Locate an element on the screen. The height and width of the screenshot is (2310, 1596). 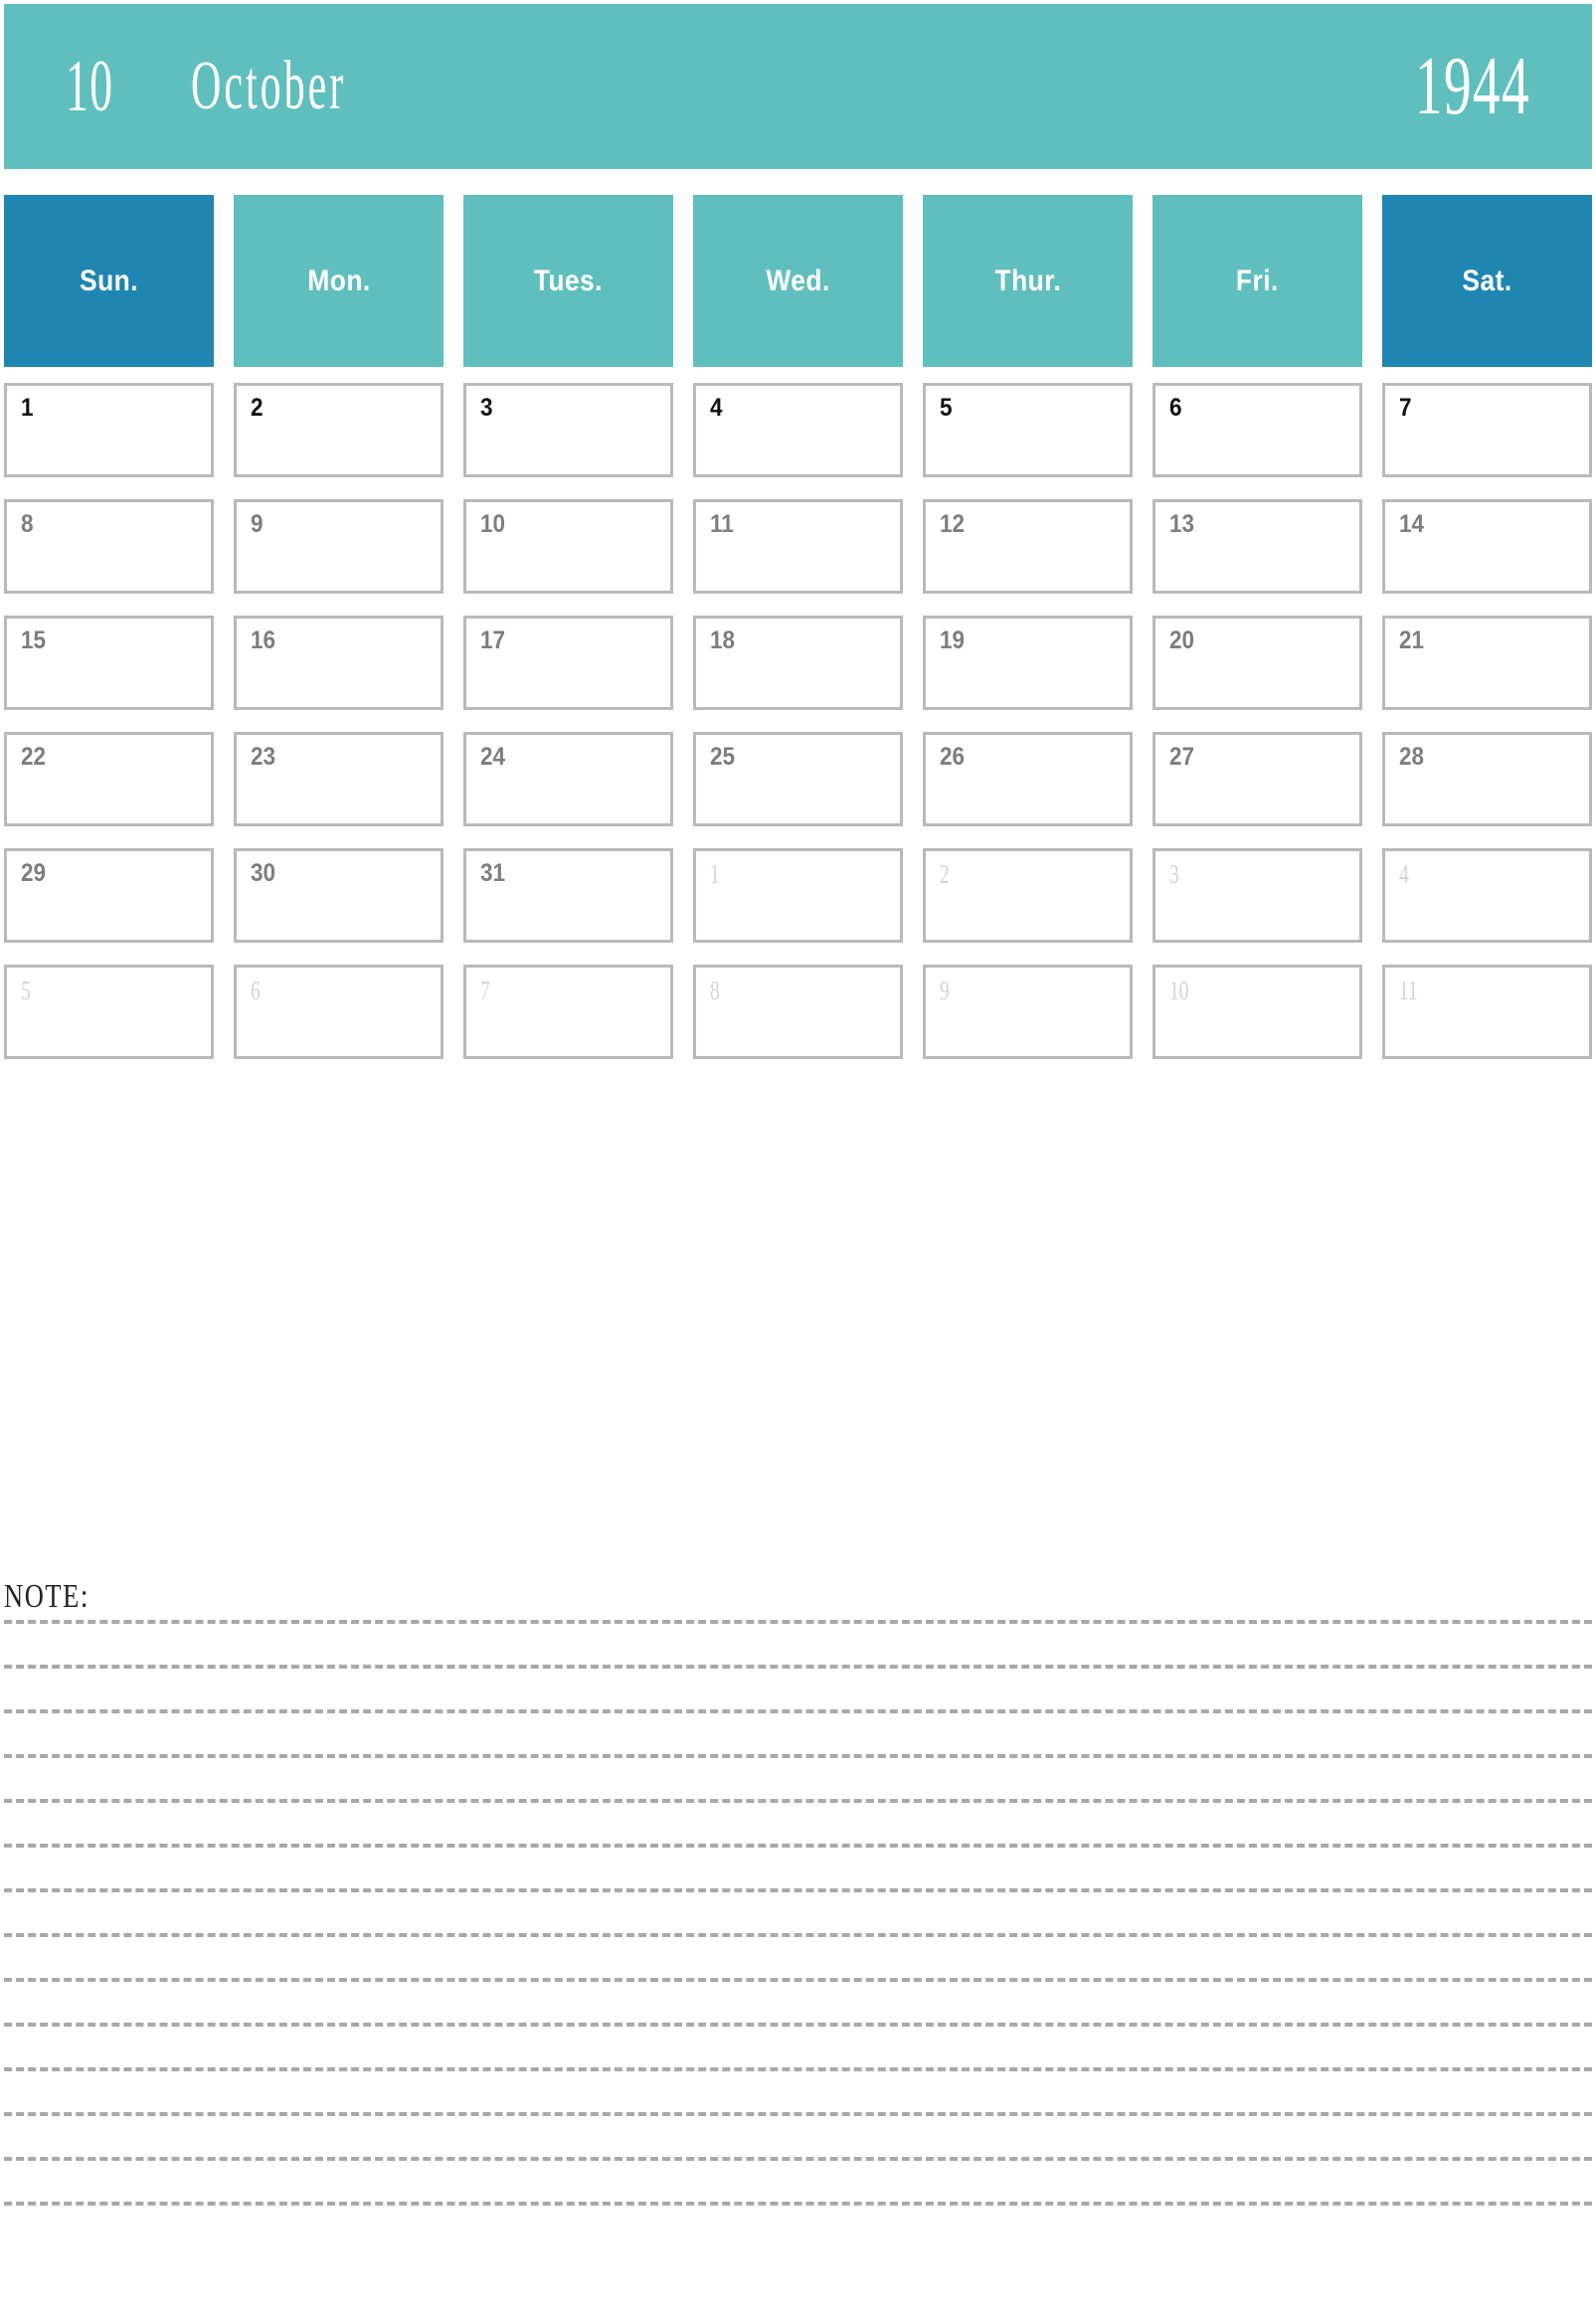
weekday-header-sat: Sat. is located at coordinates (1487, 281).